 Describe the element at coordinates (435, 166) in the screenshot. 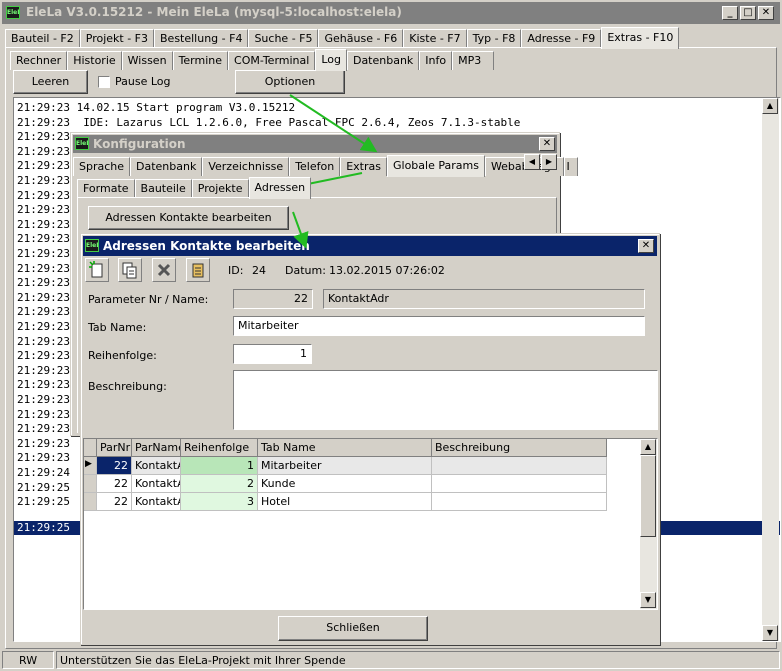

I see `tab-globale-params: Globale Params` at that location.